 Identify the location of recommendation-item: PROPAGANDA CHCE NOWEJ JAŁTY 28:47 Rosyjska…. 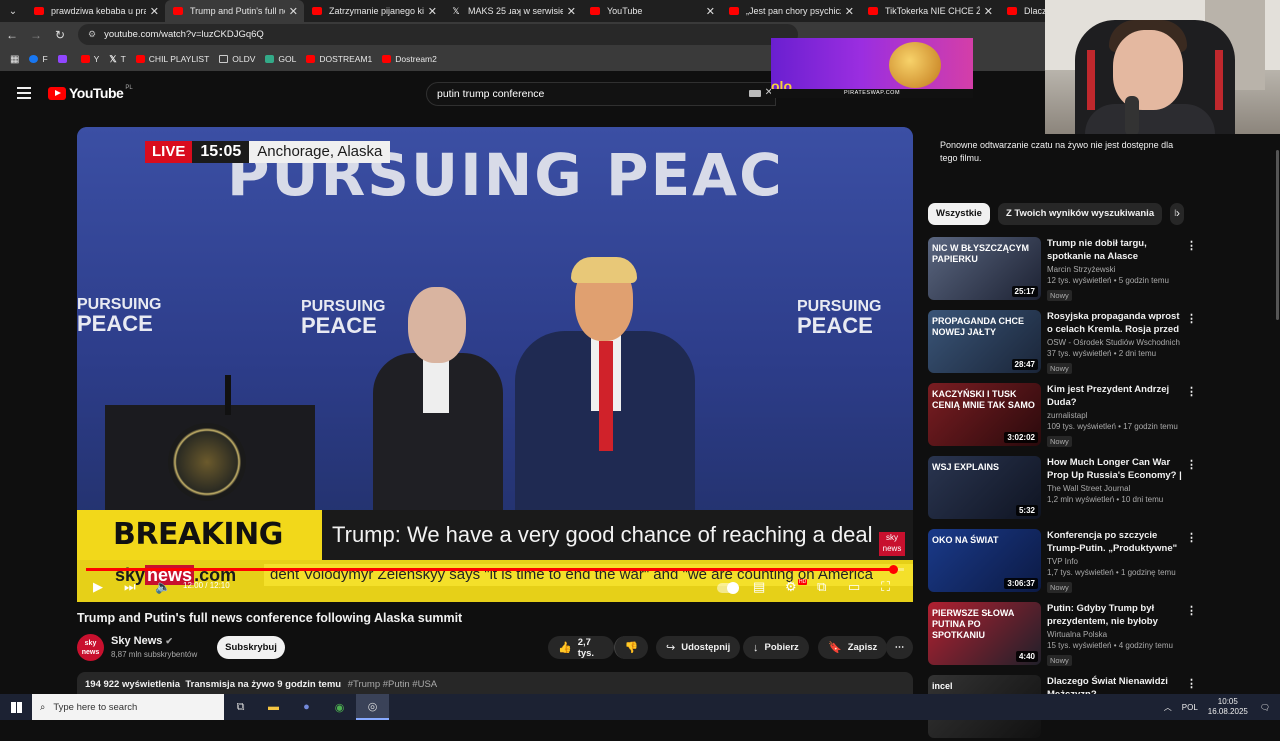
(1063, 343).